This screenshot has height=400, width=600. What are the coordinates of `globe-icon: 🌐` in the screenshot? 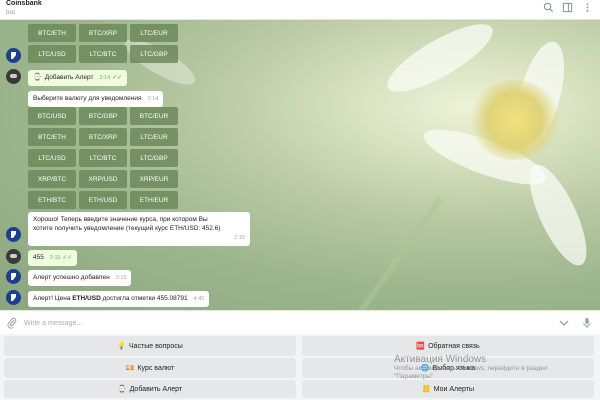 It's located at (425, 368).